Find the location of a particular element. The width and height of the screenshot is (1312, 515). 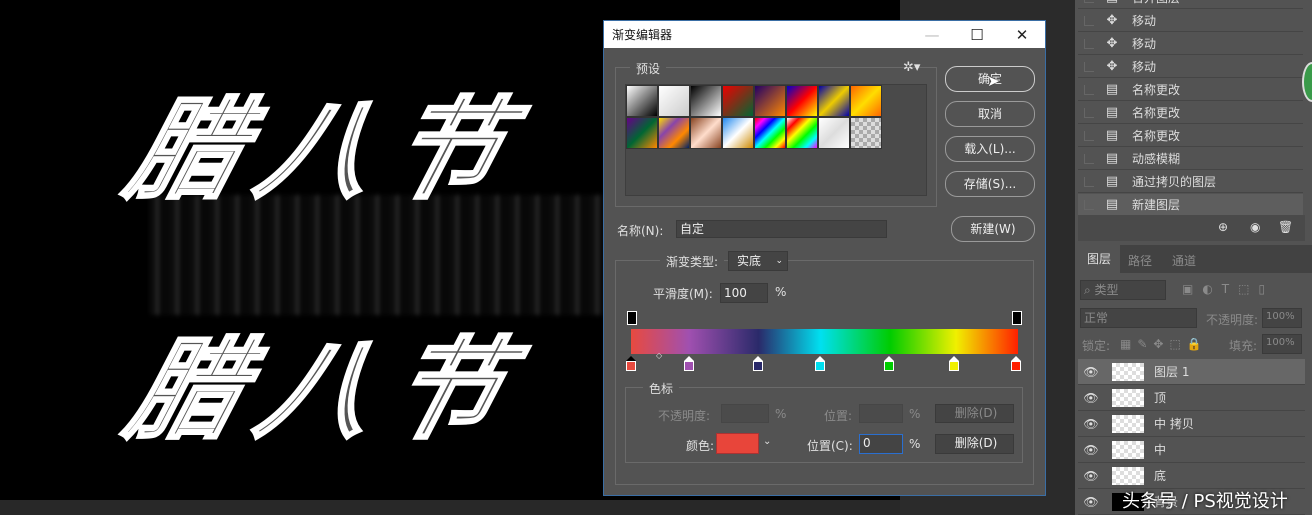

lock-icons: ▦✎✥⬚🔒 is located at coordinates (1164, 344).